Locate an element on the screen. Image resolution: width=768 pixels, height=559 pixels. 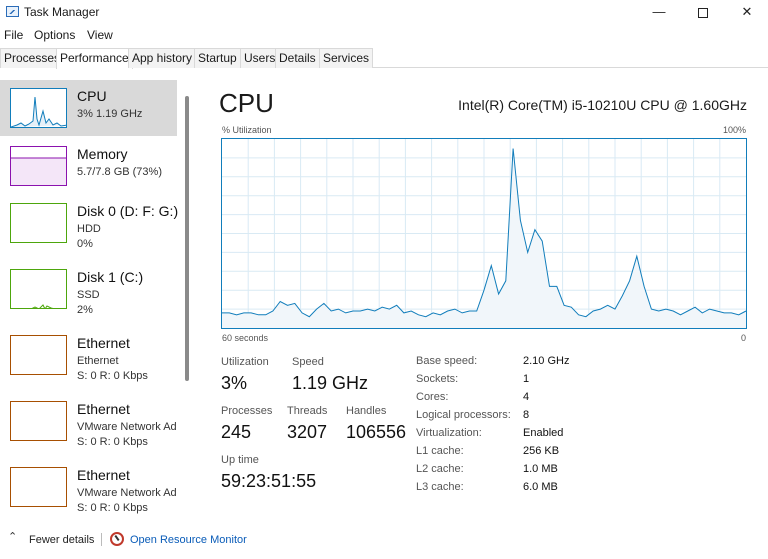
tab-users: Users is located at coordinates (260, 58).